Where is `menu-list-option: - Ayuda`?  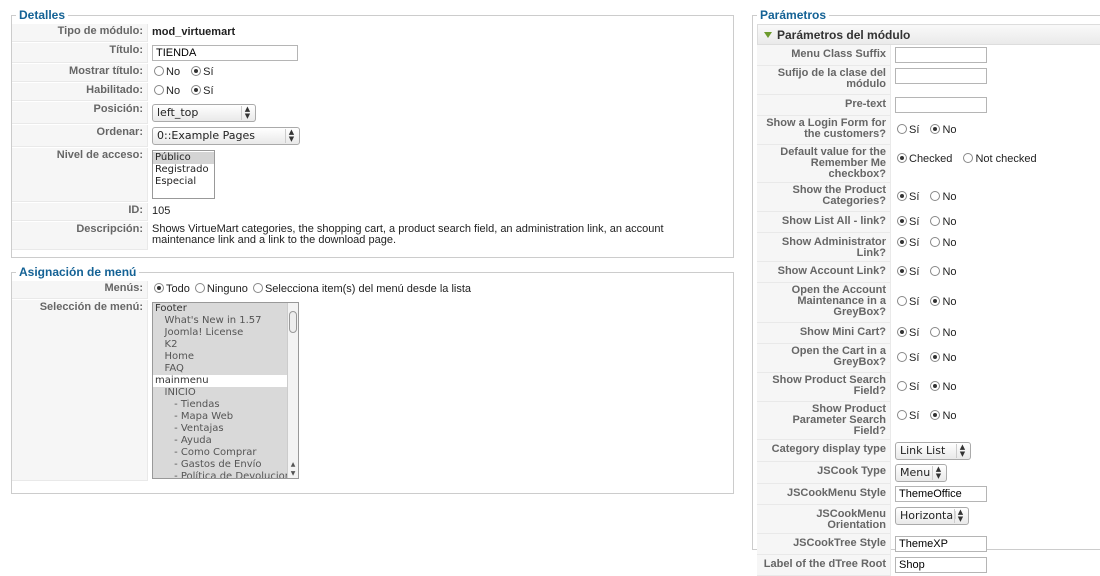
menu-list-option: - Ayuda is located at coordinates (225, 441).